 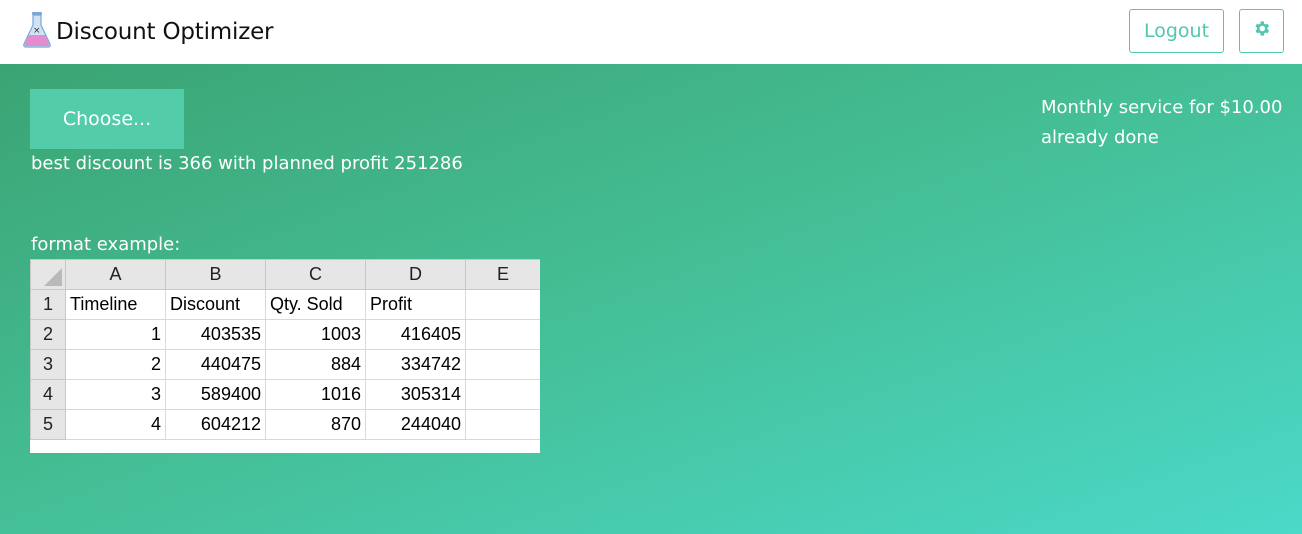 I want to click on logout-button: Logout, so click(x=1176, y=31).